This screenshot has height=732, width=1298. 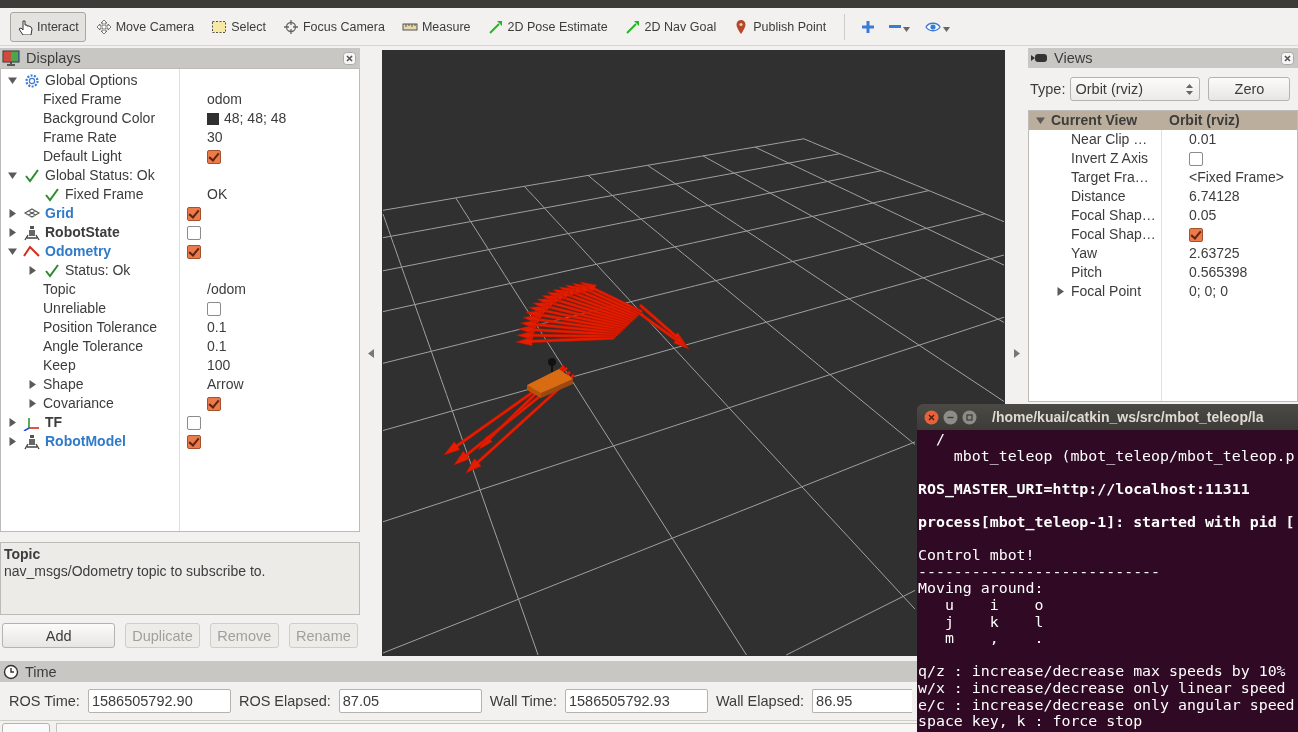 What do you see at coordinates (85, 441) in the screenshot?
I see `display-name: RobotModel` at bounding box center [85, 441].